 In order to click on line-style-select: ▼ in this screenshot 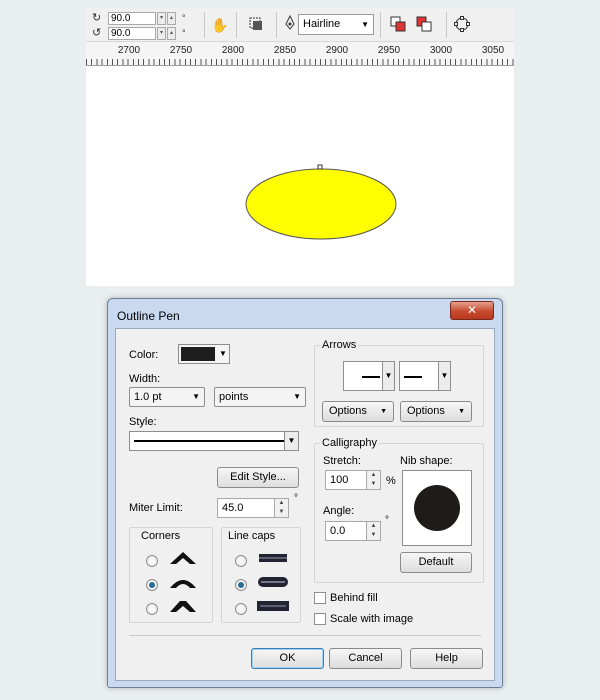, I will do `click(214, 441)`.